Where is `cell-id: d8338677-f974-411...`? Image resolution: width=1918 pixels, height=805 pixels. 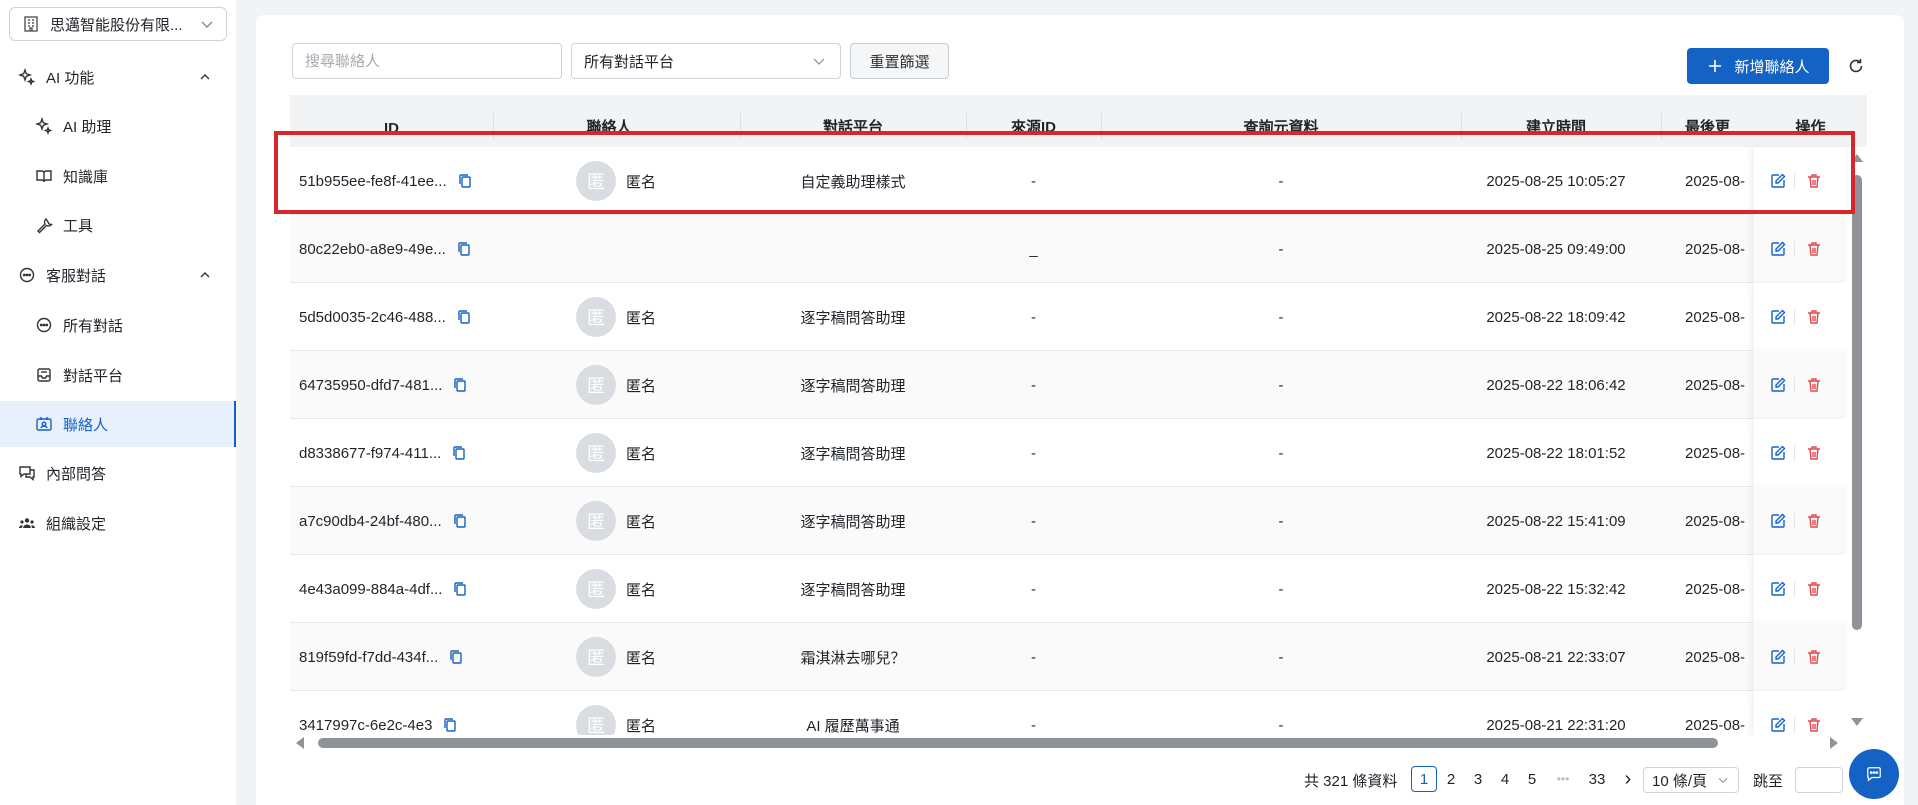
cell-id: d8338677-f974-411... is located at coordinates (396, 453).